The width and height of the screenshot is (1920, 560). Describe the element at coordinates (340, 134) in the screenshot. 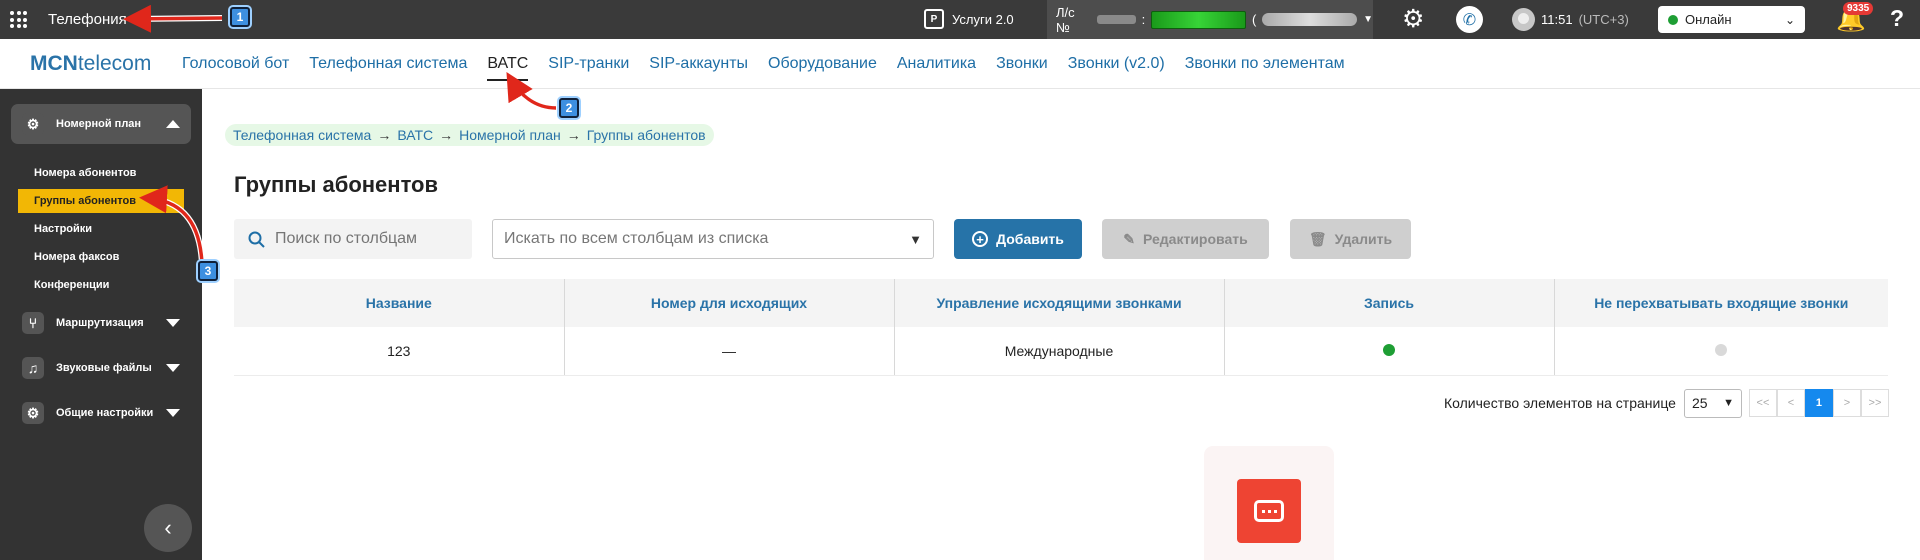

I see `annotation-arrows` at that location.